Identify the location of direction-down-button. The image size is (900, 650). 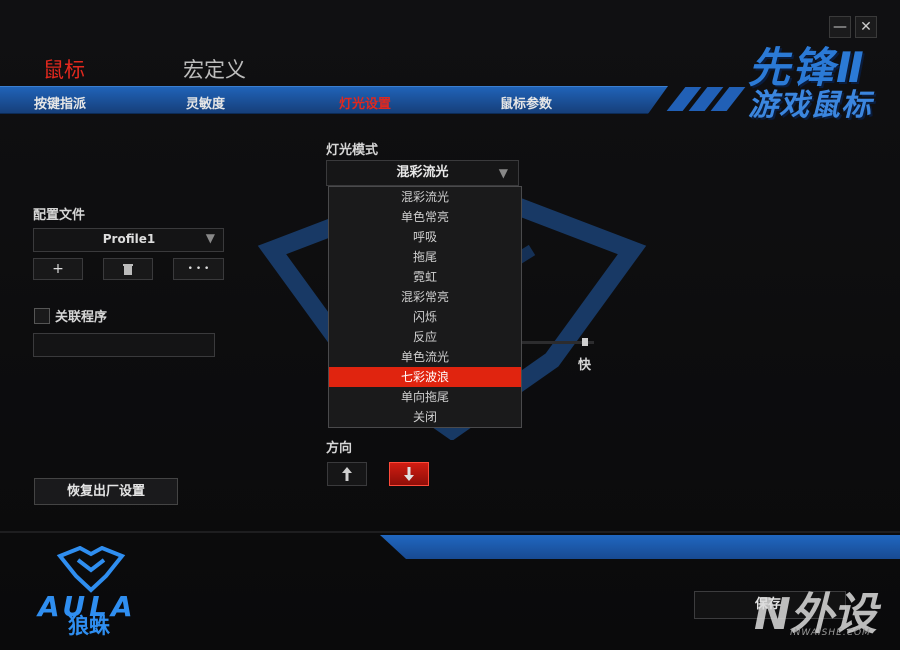
(409, 474).